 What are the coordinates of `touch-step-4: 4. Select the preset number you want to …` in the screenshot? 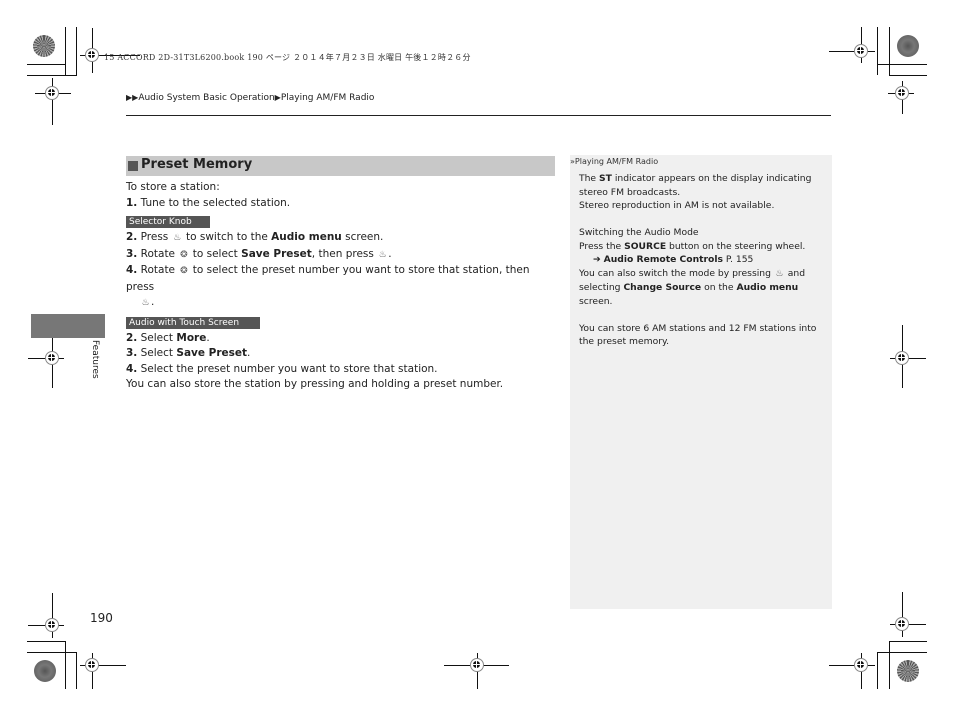 It's located at (282, 368).